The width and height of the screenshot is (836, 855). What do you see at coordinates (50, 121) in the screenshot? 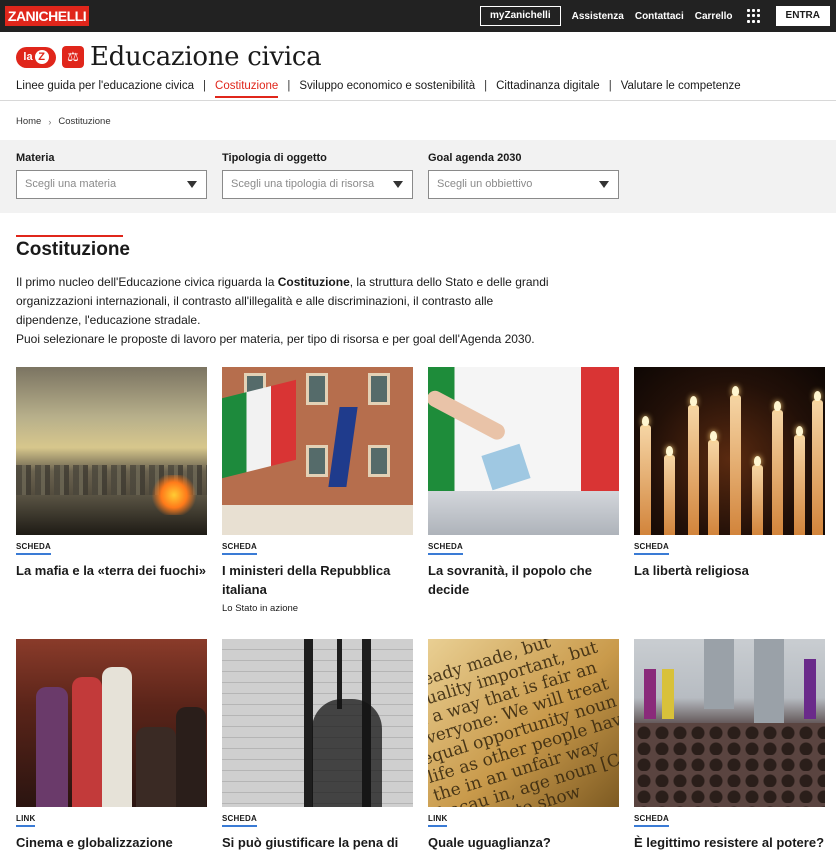
I see `chevron-right-icon: ›` at bounding box center [50, 121].